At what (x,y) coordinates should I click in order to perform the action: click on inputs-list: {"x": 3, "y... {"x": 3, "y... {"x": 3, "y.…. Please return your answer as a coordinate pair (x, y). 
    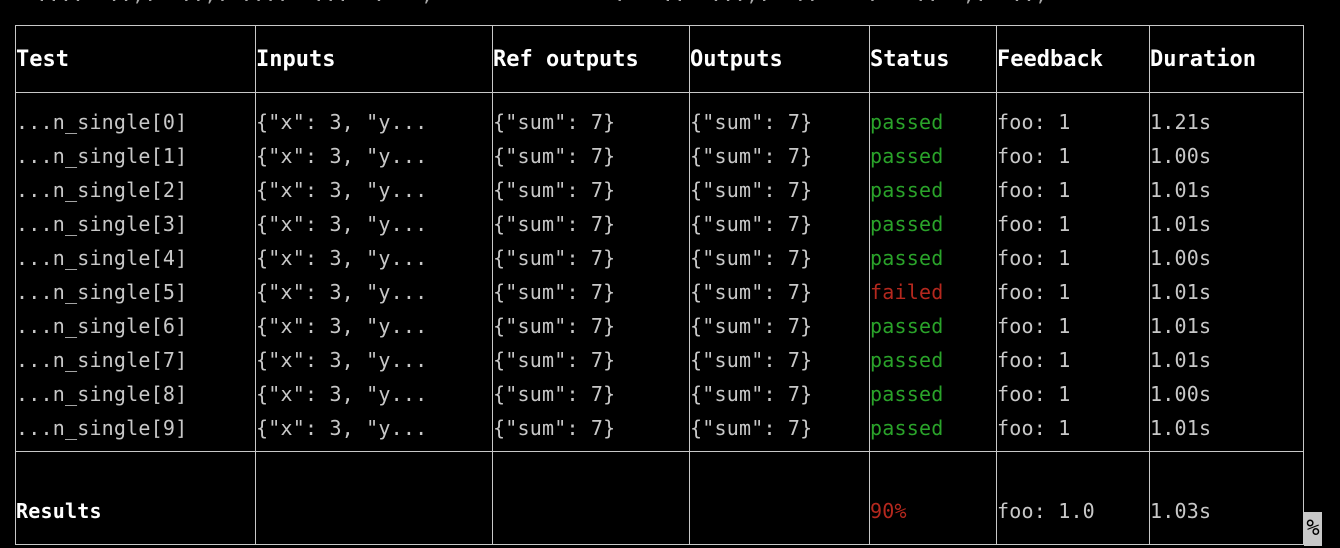
    Looking at the image, I should click on (374, 275).